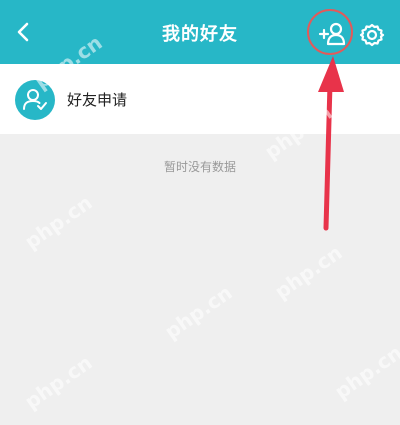 This screenshot has width=400, height=425. I want to click on empty-state-text: 暂时没有数据, so click(199, 167).